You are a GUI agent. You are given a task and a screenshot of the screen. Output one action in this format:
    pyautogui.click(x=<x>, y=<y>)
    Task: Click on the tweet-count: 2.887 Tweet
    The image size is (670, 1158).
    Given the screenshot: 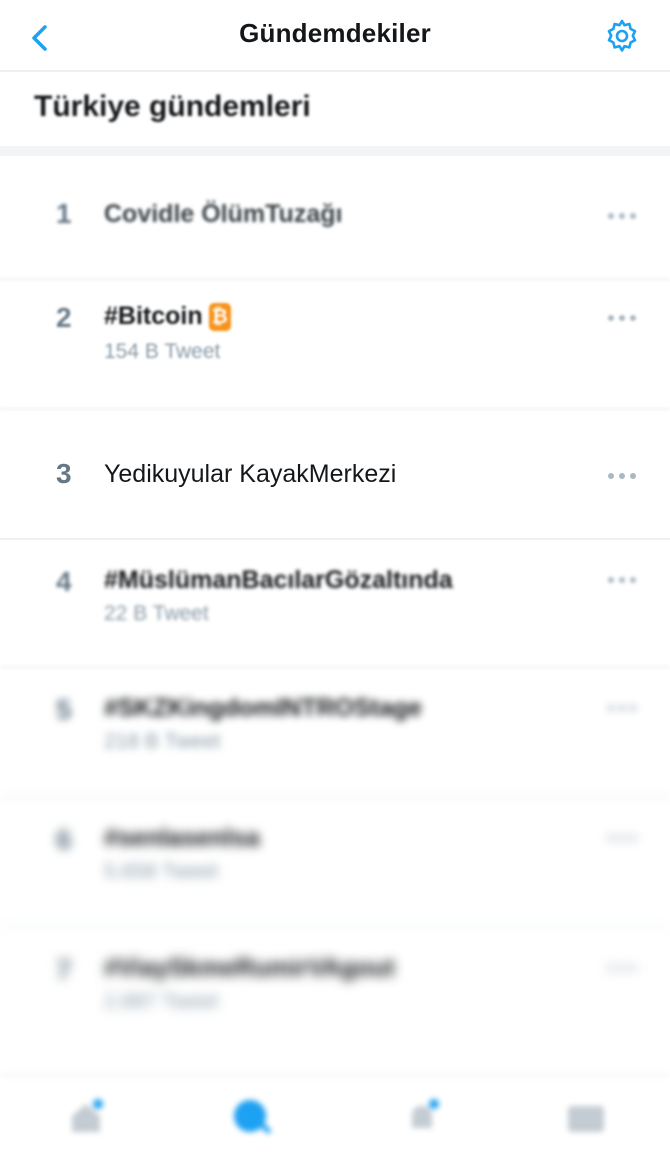 What is the action you would take?
    pyautogui.click(x=161, y=1001)
    